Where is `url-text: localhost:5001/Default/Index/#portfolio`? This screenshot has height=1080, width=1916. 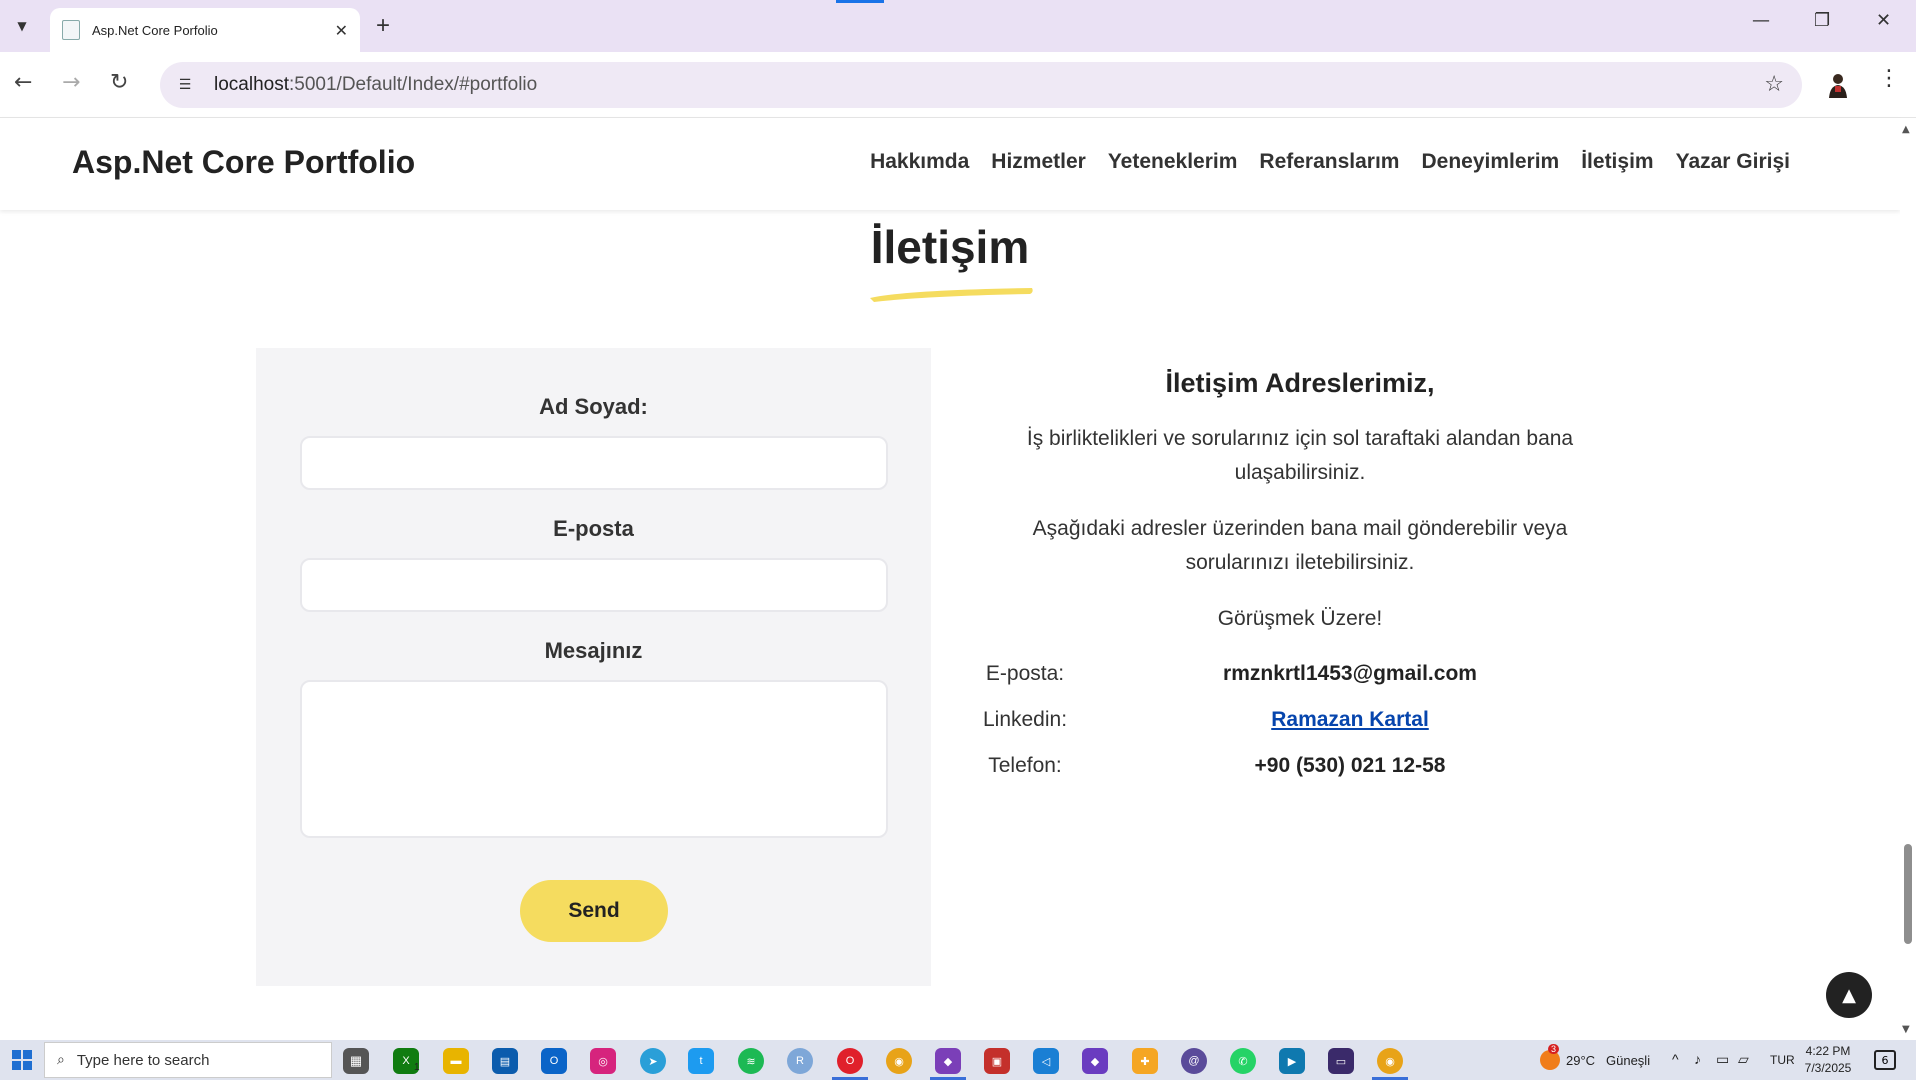
url-text: localhost:5001/Default/Index/#portfolio is located at coordinates (375, 85).